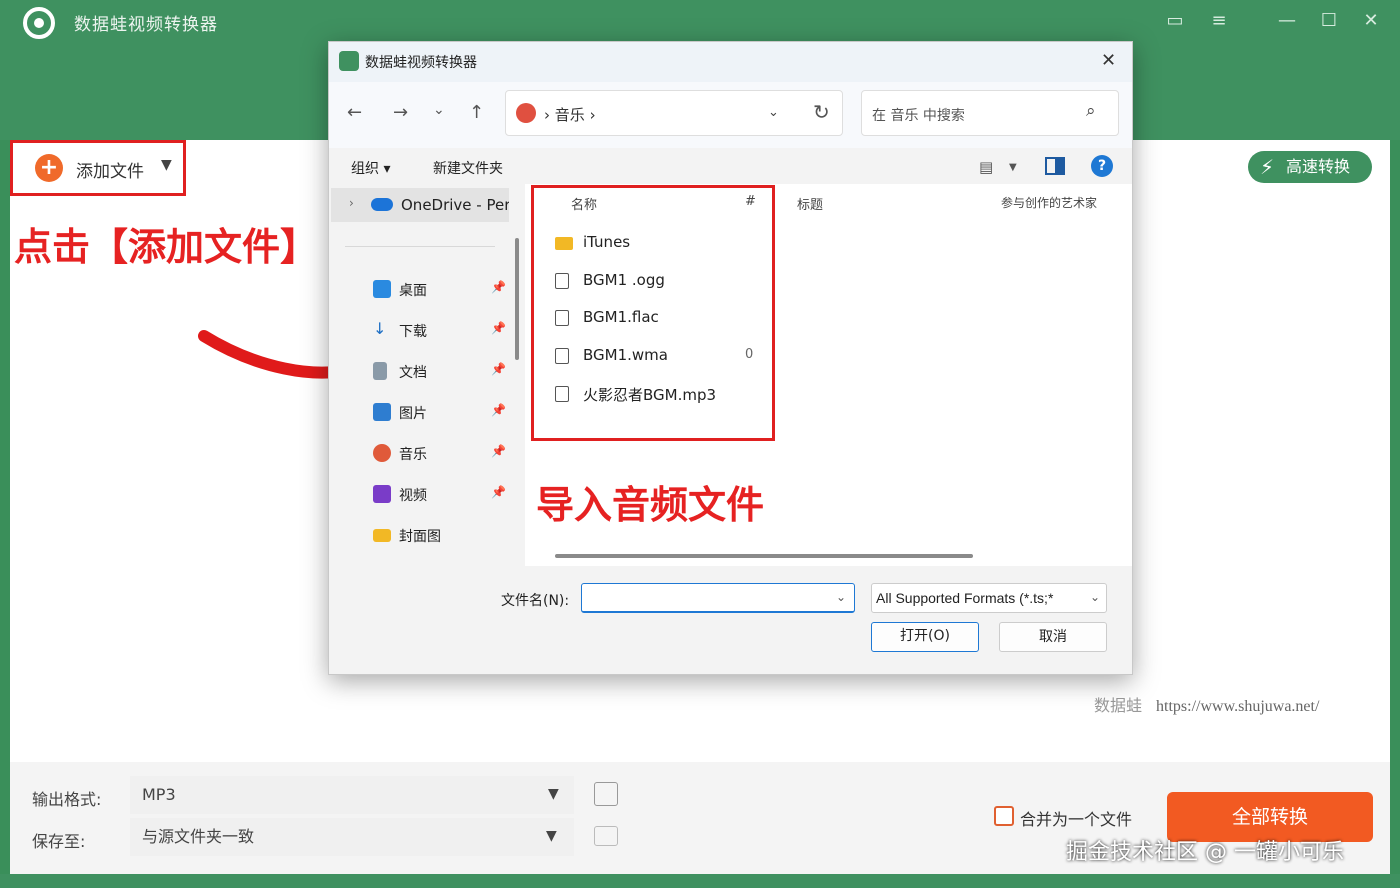 Image resolution: width=1400 pixels, height=888 pixels. I want to click on app-title: 数据蛙视频转换器, so click(146, 25).